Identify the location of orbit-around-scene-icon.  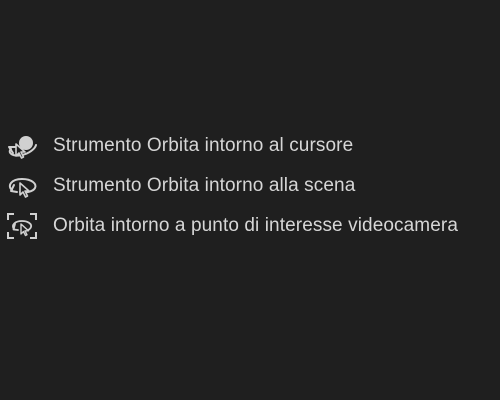
(23, 186).